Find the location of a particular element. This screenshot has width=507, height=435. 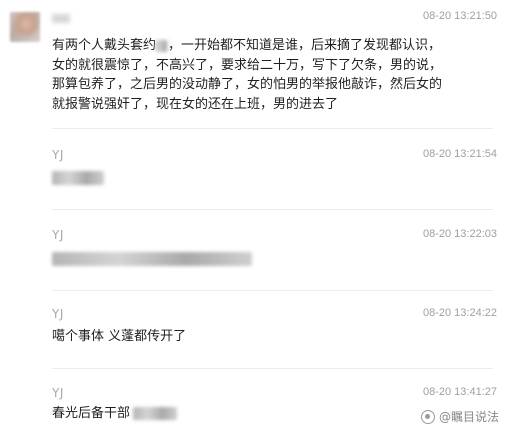

message-item: YJ 08-20 13:22:03 is located at coordinates (253, 254).